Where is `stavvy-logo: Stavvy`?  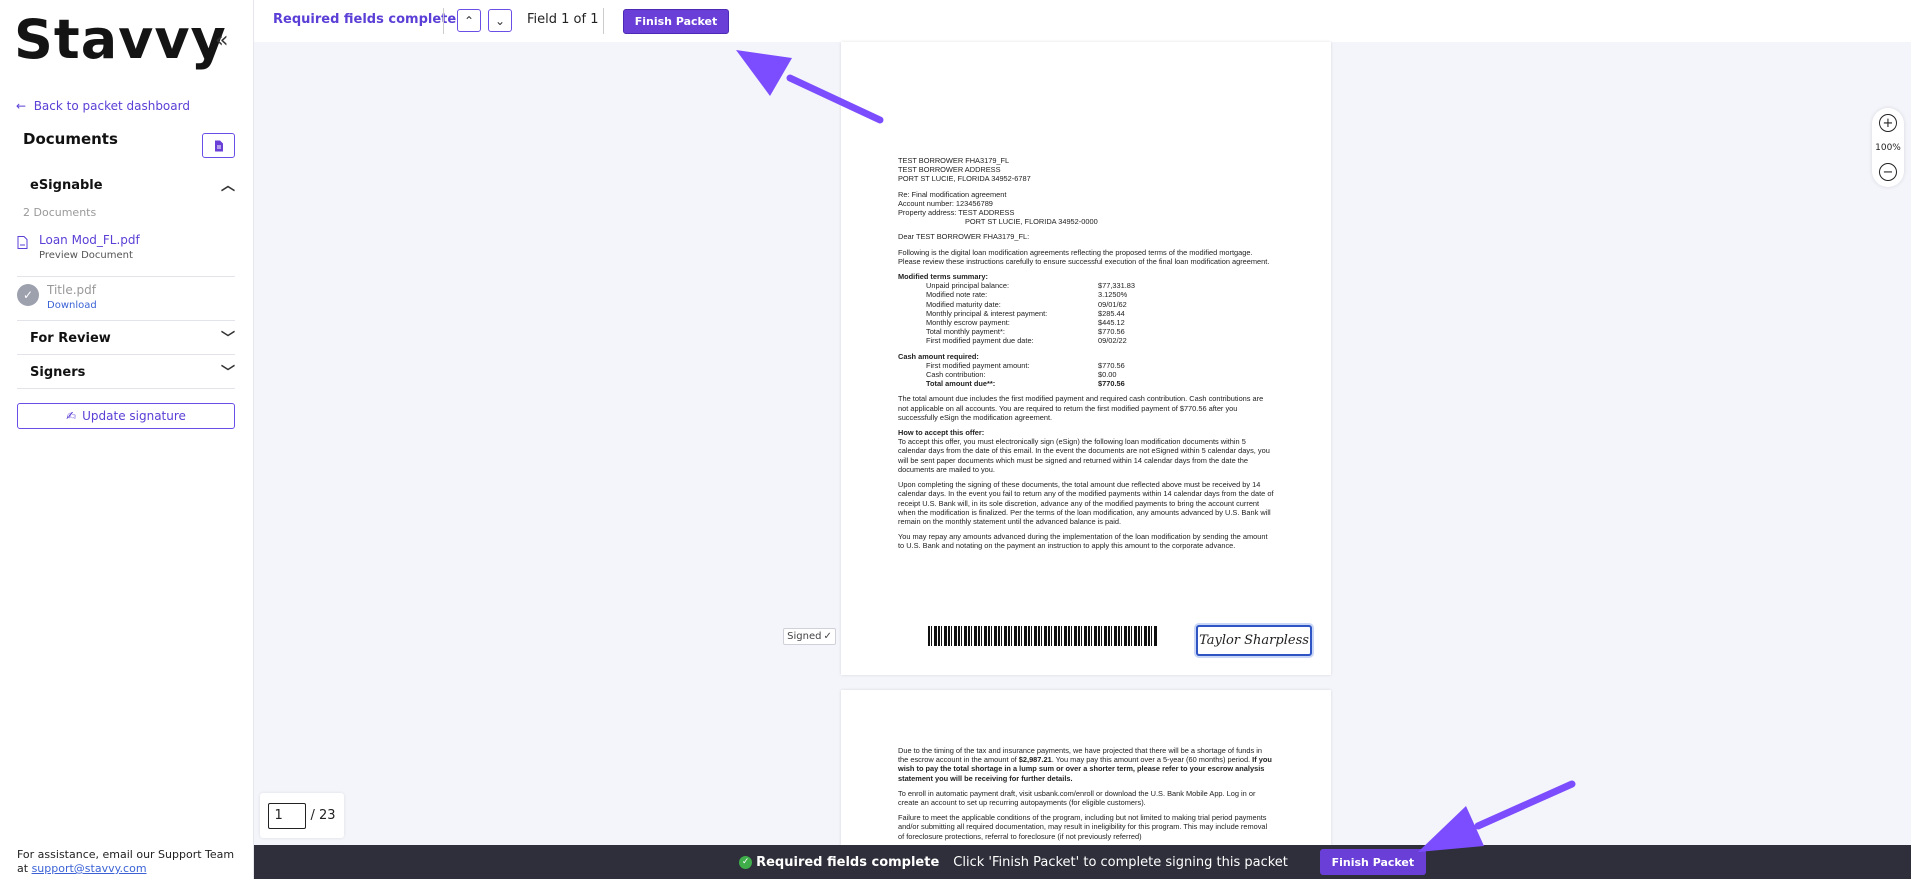 stavvy-logo: Stavvy is located at coordinates (120, 39).